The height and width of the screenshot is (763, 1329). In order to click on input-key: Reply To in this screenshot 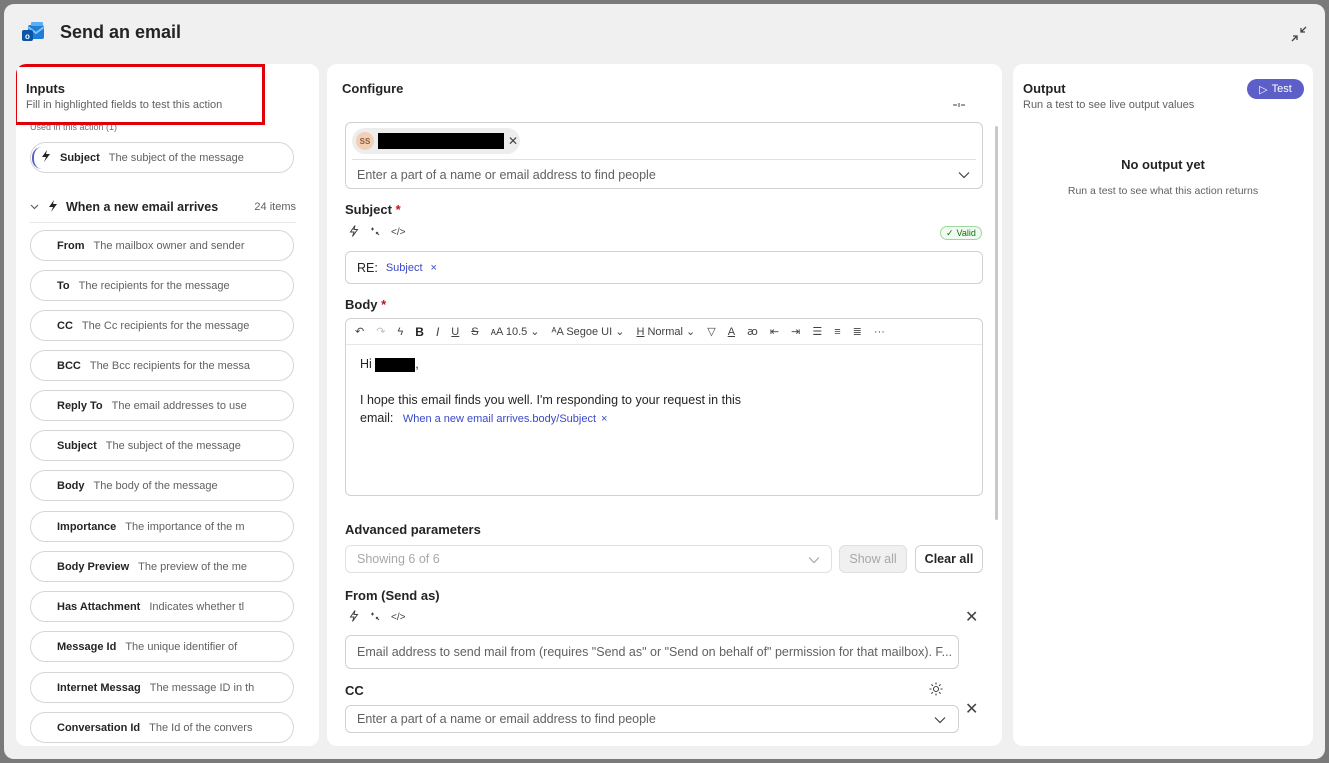, I will do `click(80, 405)`.